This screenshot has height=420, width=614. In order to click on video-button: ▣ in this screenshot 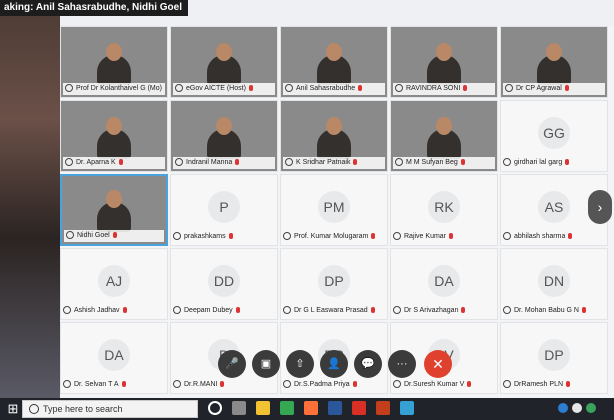, I will do `click(266, 364)`.